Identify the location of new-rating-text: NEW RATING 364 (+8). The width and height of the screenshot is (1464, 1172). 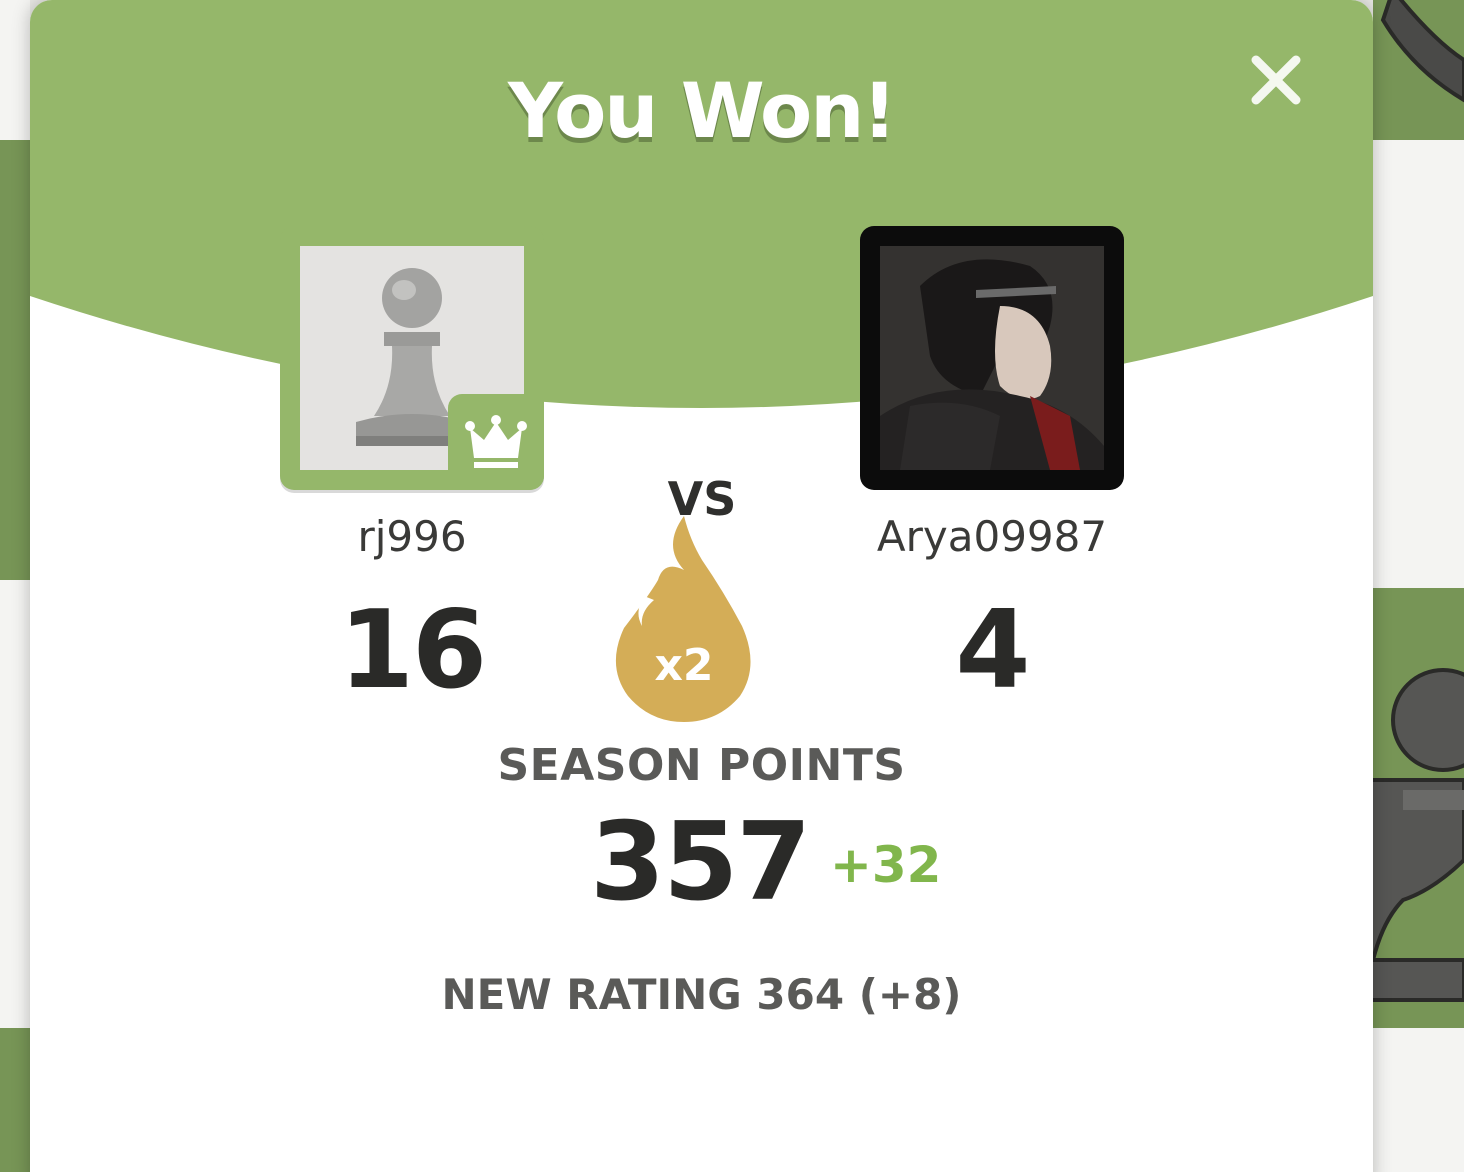
(701, 994).